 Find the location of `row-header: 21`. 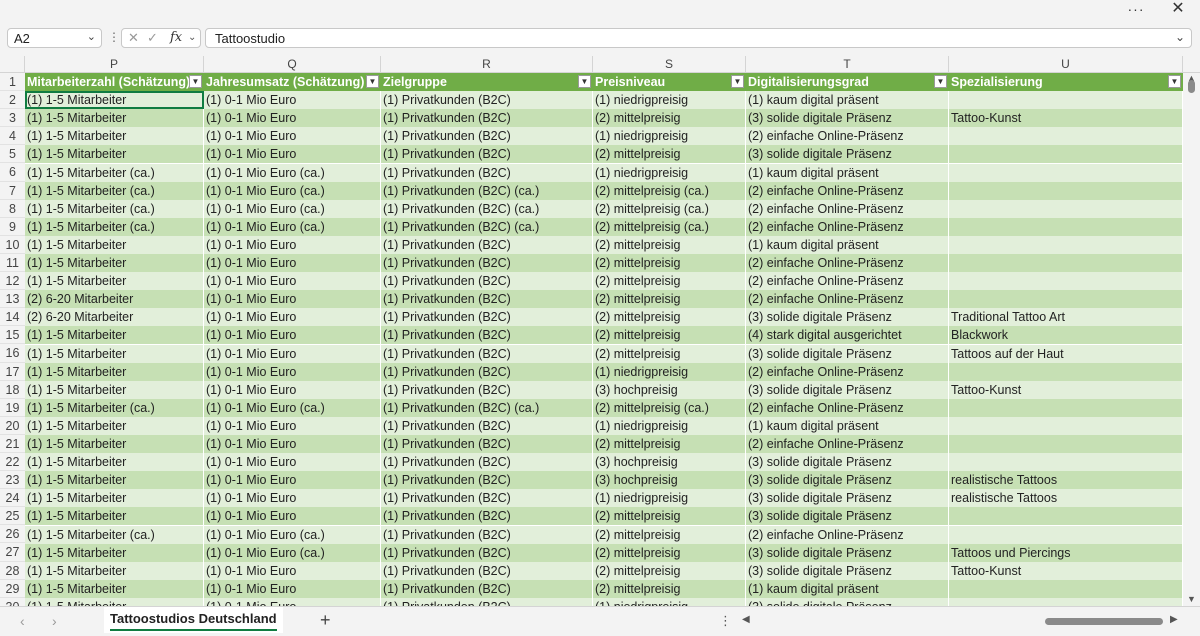

row-header: 21 is located at coordinates (12, 443).